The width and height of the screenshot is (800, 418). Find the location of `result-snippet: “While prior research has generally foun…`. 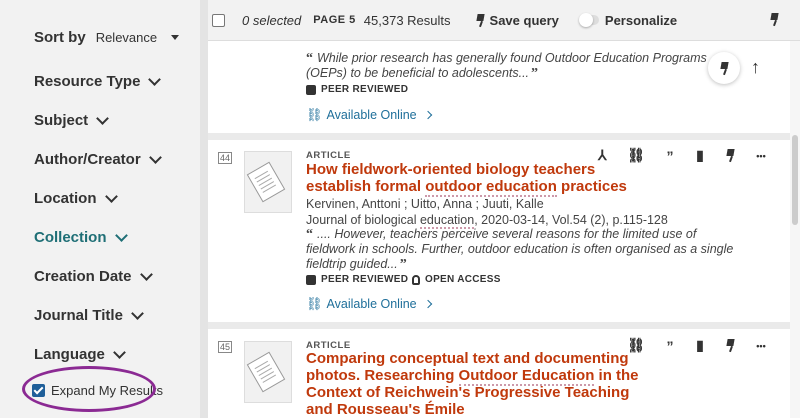

result-snippet: “While prior research has generally foun… is located at coordinates (506, 66).